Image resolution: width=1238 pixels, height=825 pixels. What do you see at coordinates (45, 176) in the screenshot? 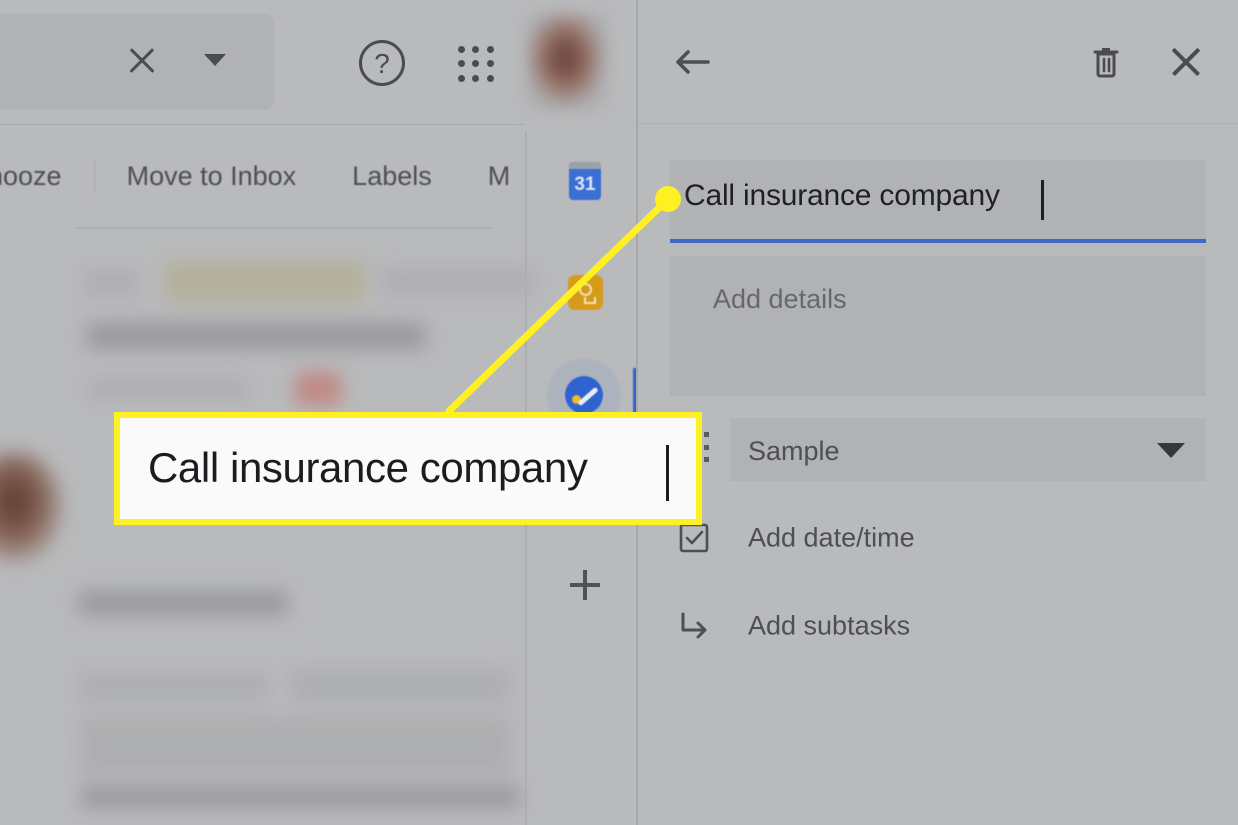
I see `toolbar-item-snooze: nooze` at bounding box center [45, 176].